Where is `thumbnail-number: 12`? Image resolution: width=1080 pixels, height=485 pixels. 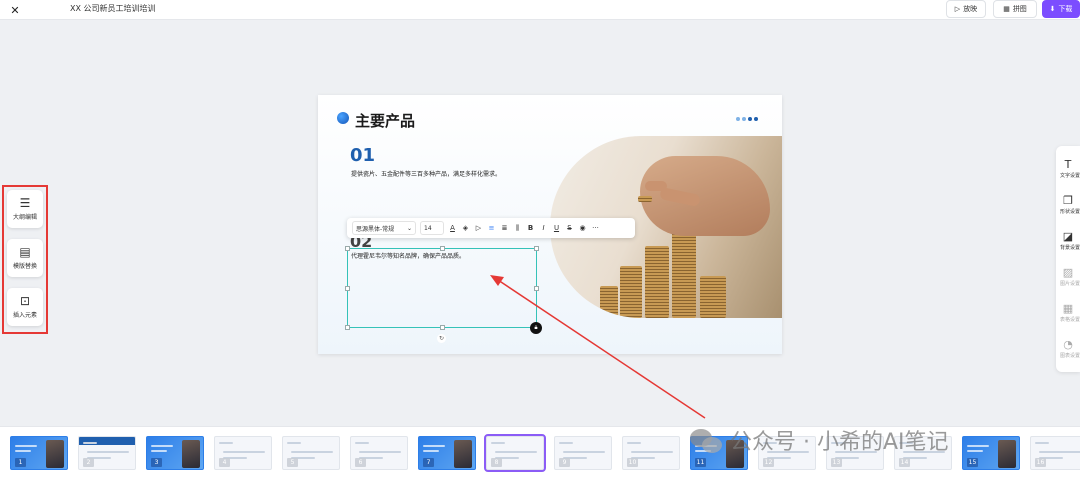
thumbnail-number: 12 is located at coordinates (768, 462).